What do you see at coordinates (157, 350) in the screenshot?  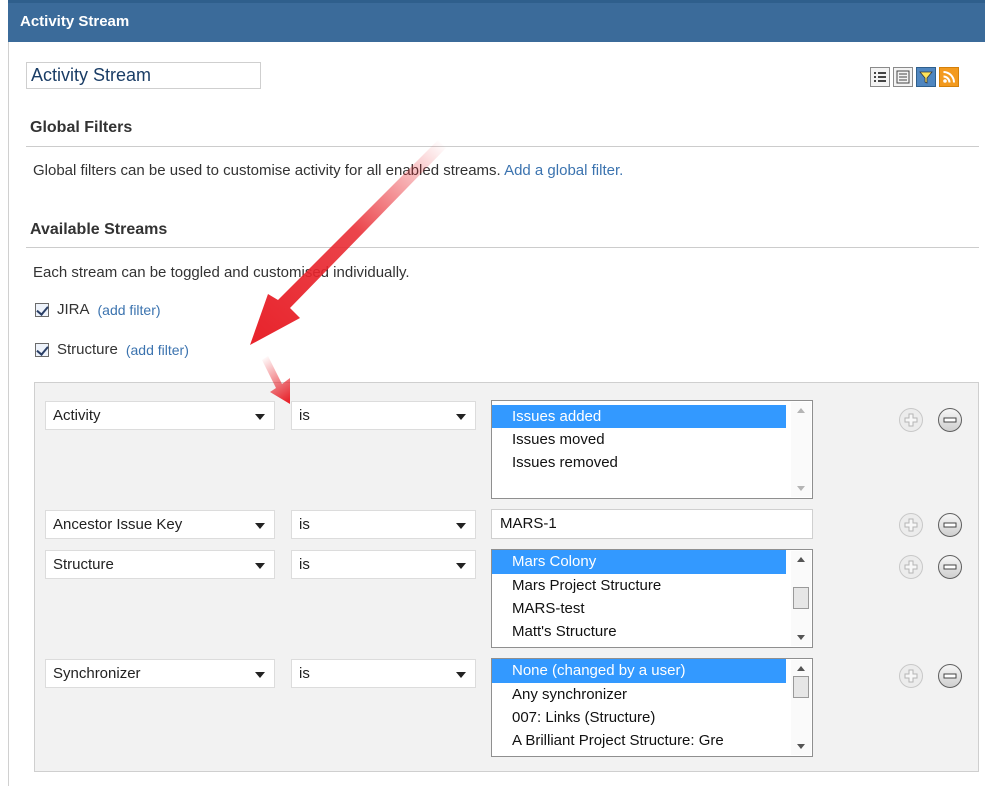 I see `structure-add-filter-link: (add filter)` at bounding box center [157, 350].